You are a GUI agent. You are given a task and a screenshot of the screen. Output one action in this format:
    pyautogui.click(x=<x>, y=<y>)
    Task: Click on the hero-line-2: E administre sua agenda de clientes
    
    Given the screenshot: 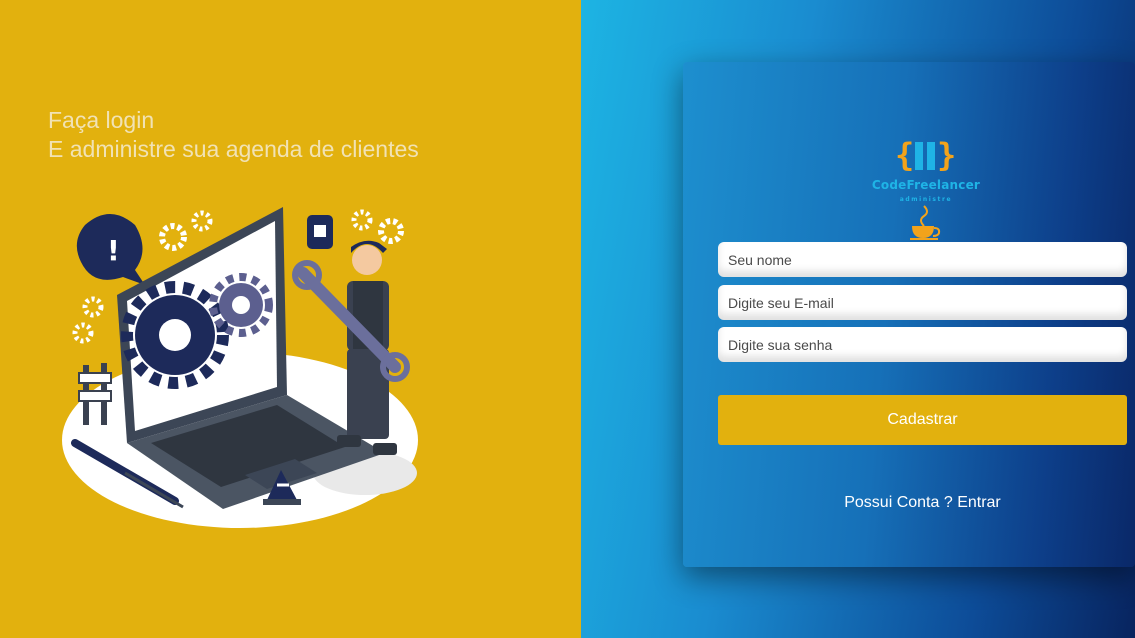 What is the action you would take?
    pyautogui.click(x=233, y=149)
    